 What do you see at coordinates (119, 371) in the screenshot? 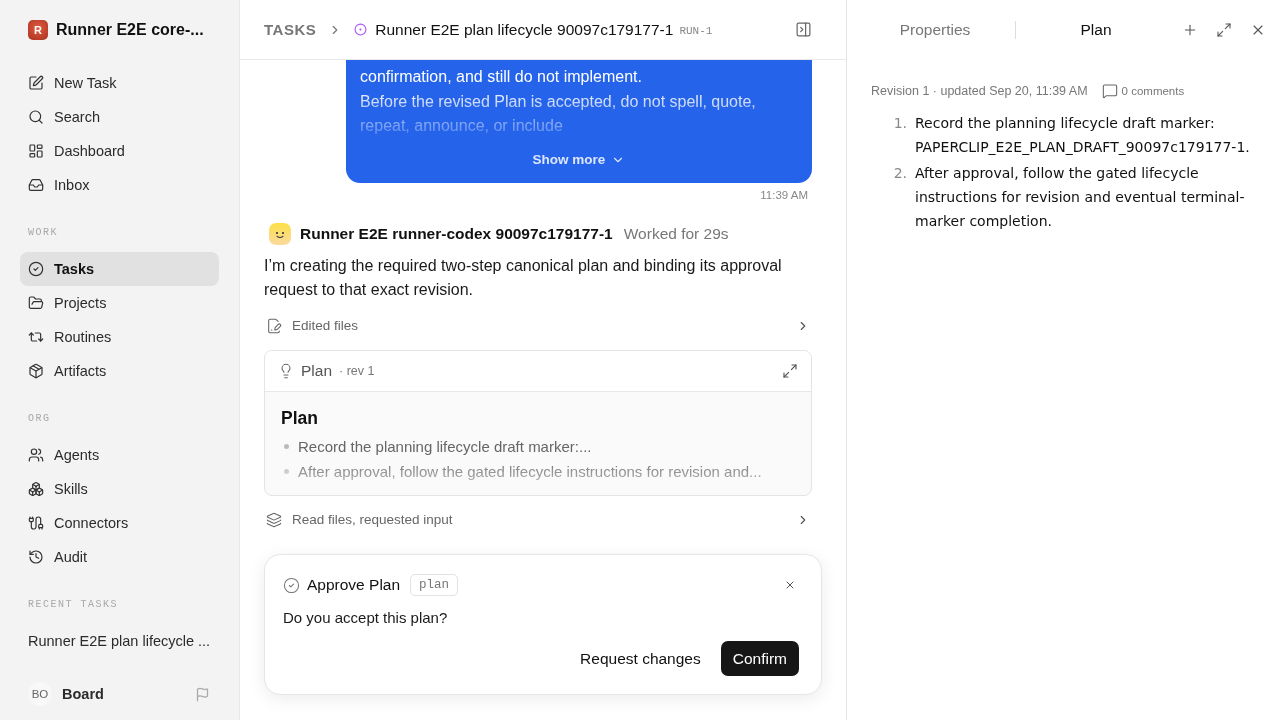
I see `sidebar-item: Artifacts` at bounding box center [119, 371].